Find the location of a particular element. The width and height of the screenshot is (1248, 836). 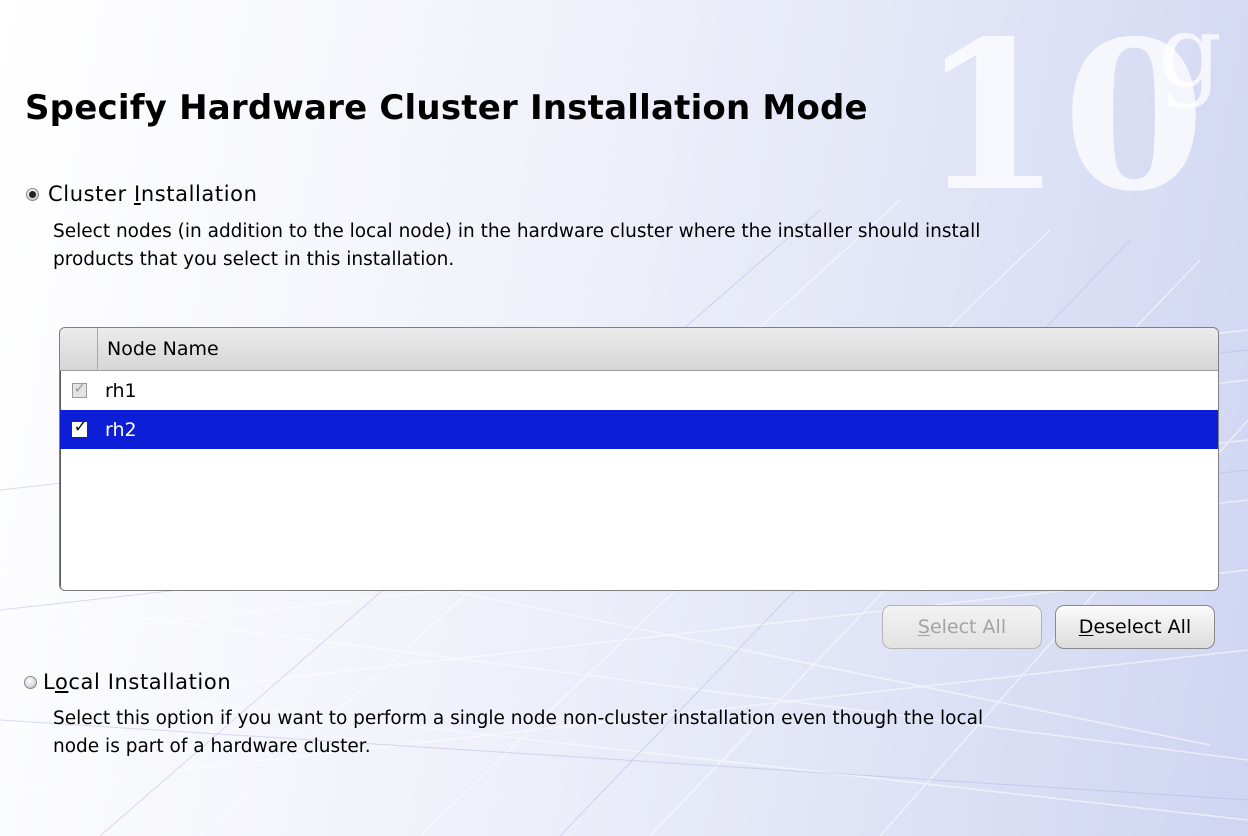

table-row: rh1 is located at coordinates (639, 390).